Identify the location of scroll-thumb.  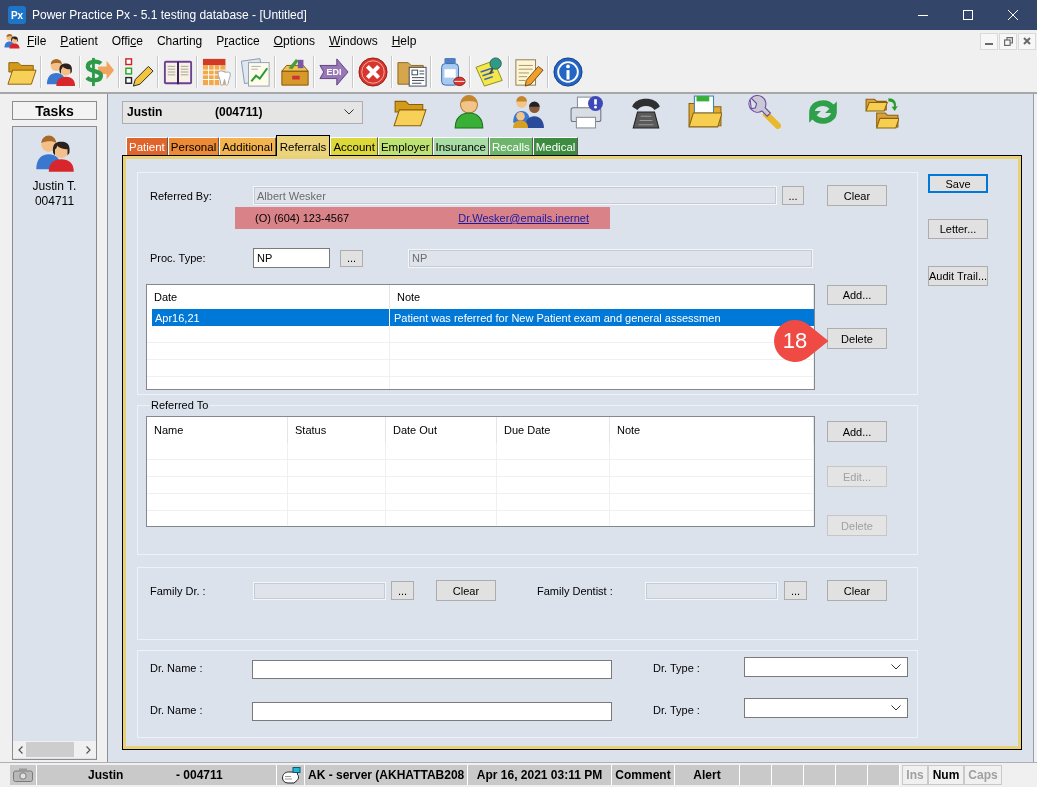
(50, 749).